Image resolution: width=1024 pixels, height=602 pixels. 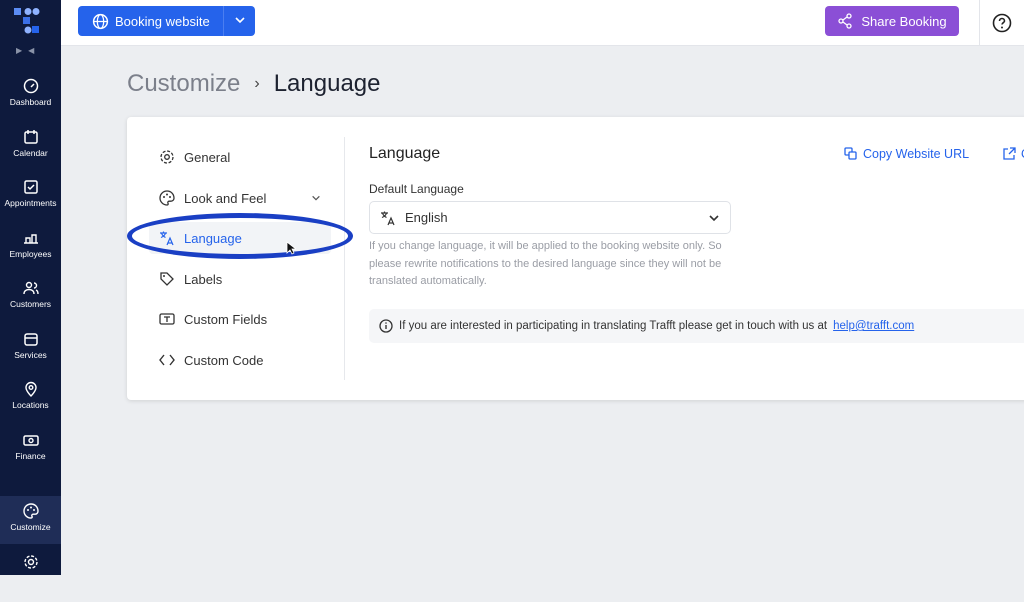 I want to click on menu-item-custom-code: Custom Code, so click(x=240, y=360).